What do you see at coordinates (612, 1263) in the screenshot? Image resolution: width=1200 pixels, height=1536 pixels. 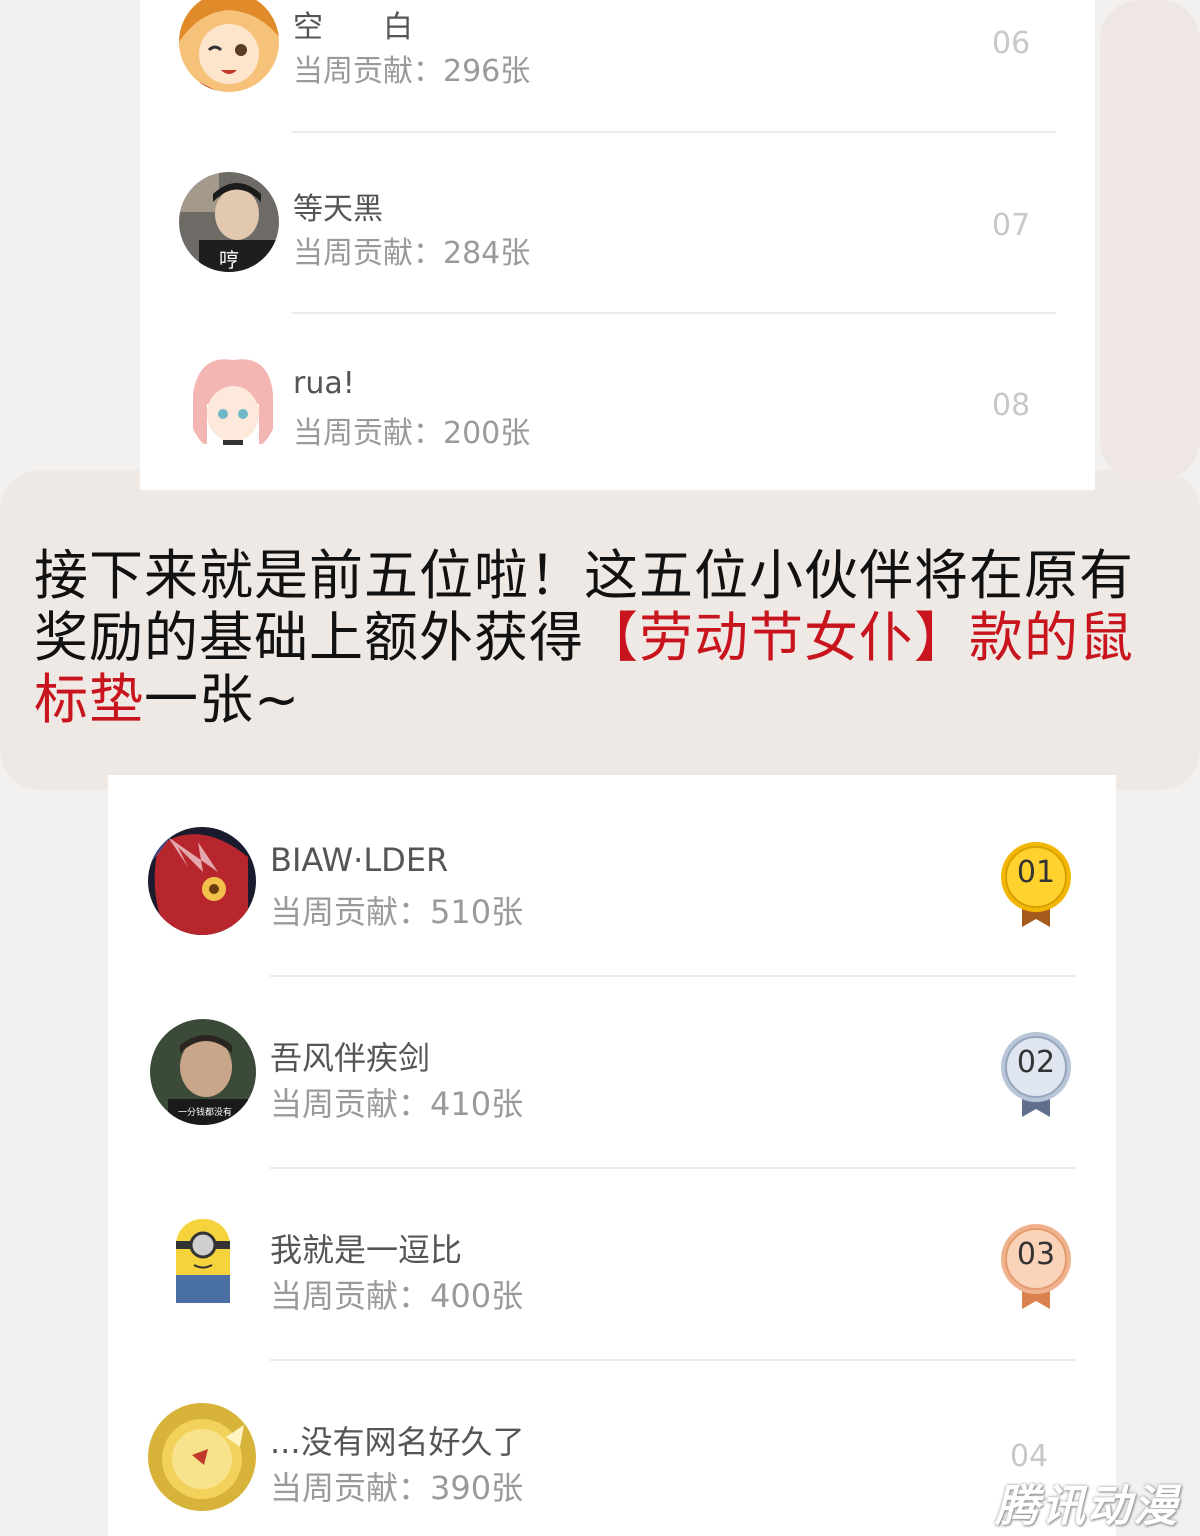 I see `list-item: 我就是一逗比 当周贡献：400张 03` at bounding box center [612, 1263].